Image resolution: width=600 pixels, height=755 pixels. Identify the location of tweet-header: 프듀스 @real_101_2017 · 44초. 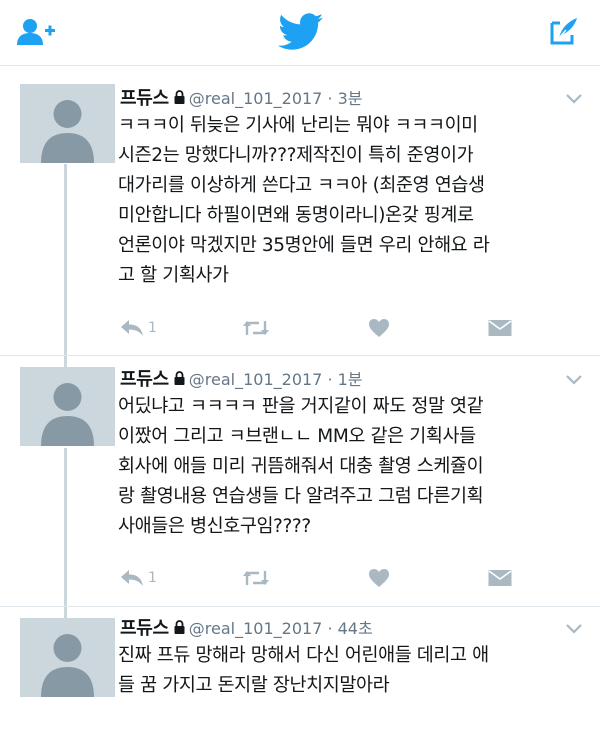
(246, 627).